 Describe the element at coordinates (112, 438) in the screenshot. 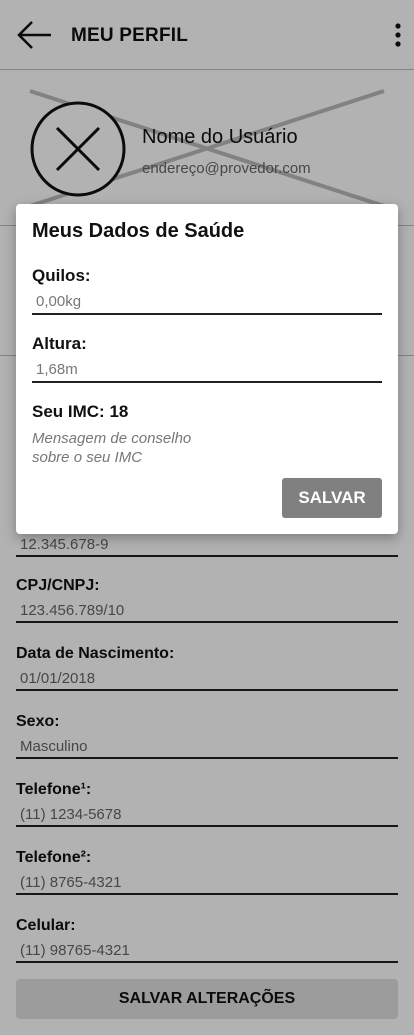

I see `advice-line: Mensagem de conselho` at that location.